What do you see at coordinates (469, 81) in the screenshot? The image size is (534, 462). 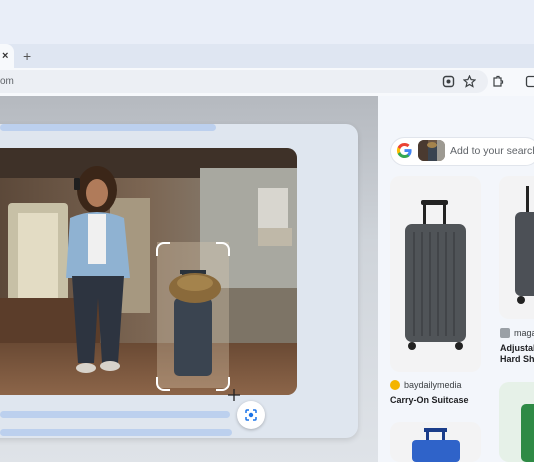 I see `bookmark-star-icon` at bounding box center [469, 81].